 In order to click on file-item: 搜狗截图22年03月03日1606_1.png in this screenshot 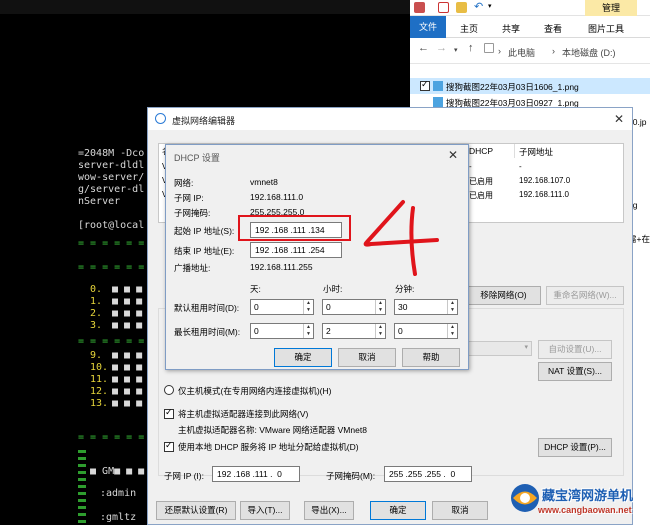, I will do `click(512, 87)`.